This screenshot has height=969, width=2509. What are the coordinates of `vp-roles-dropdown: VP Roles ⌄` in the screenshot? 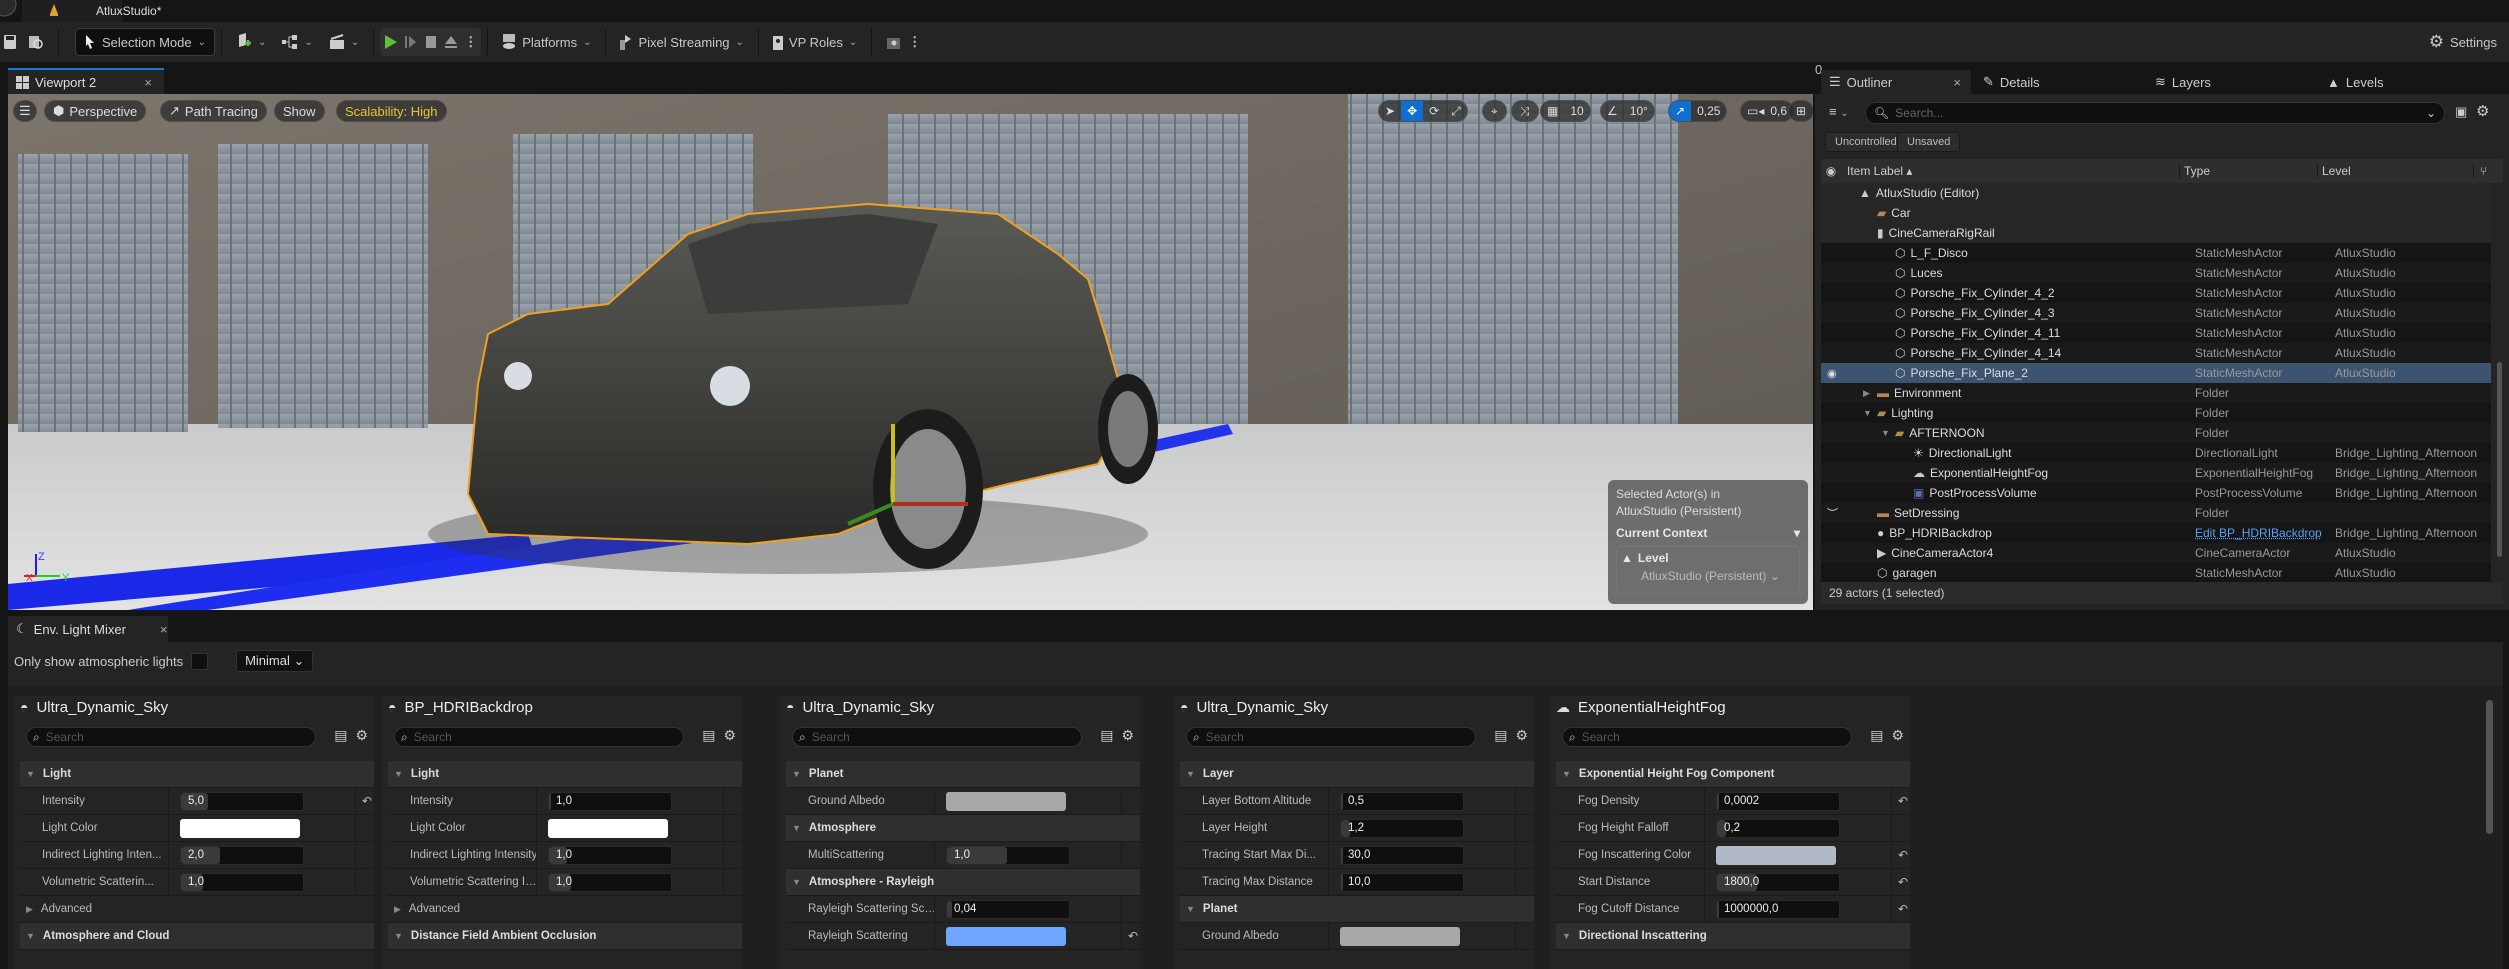 It's located at (815, 42).